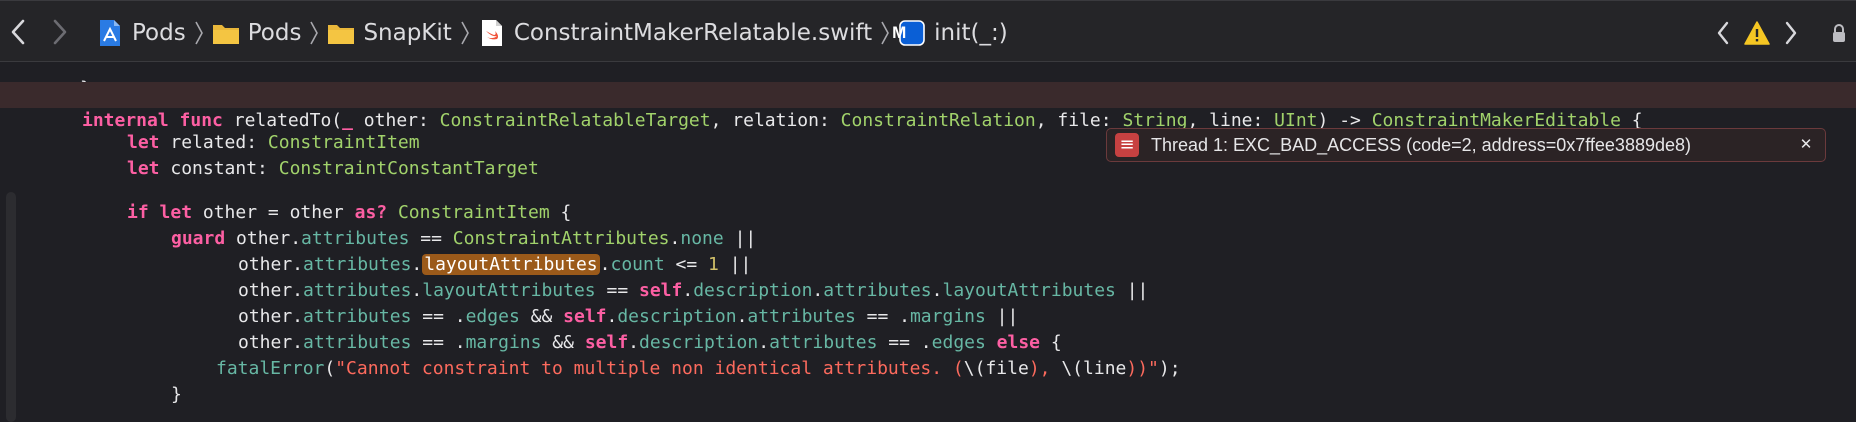 This screenshot has width=1856, height=422. I want to click on forward-button, so click(60, 32).